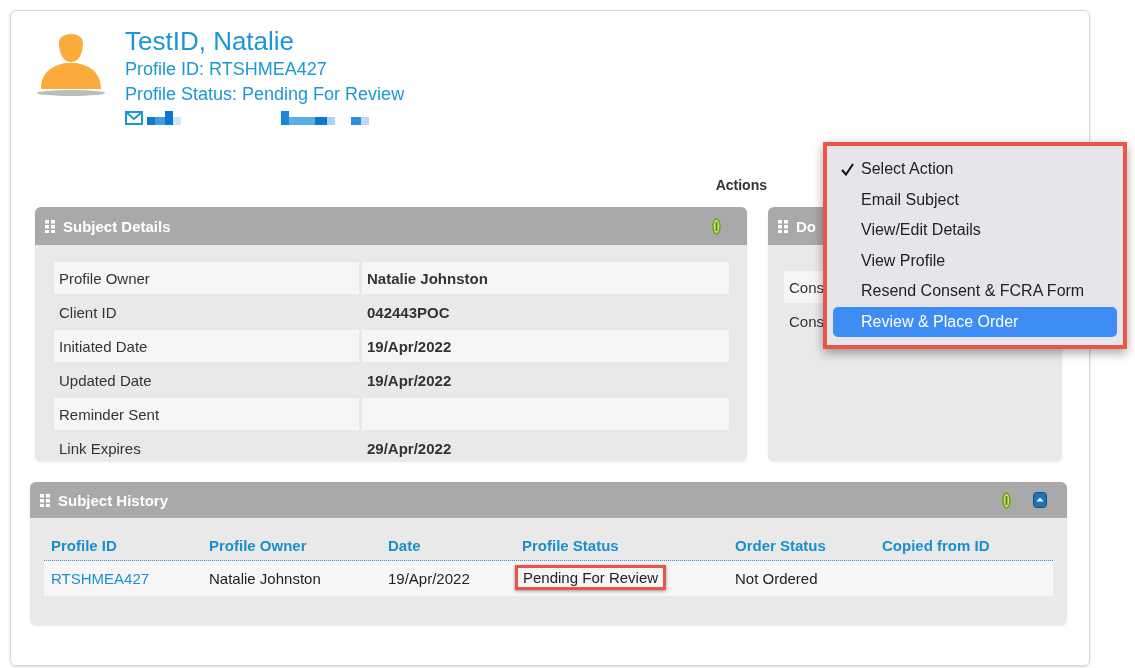  Describe the element at coordinates (975, 230) in the screenshot. I see `menu-item: View/Edit Details` at that location.